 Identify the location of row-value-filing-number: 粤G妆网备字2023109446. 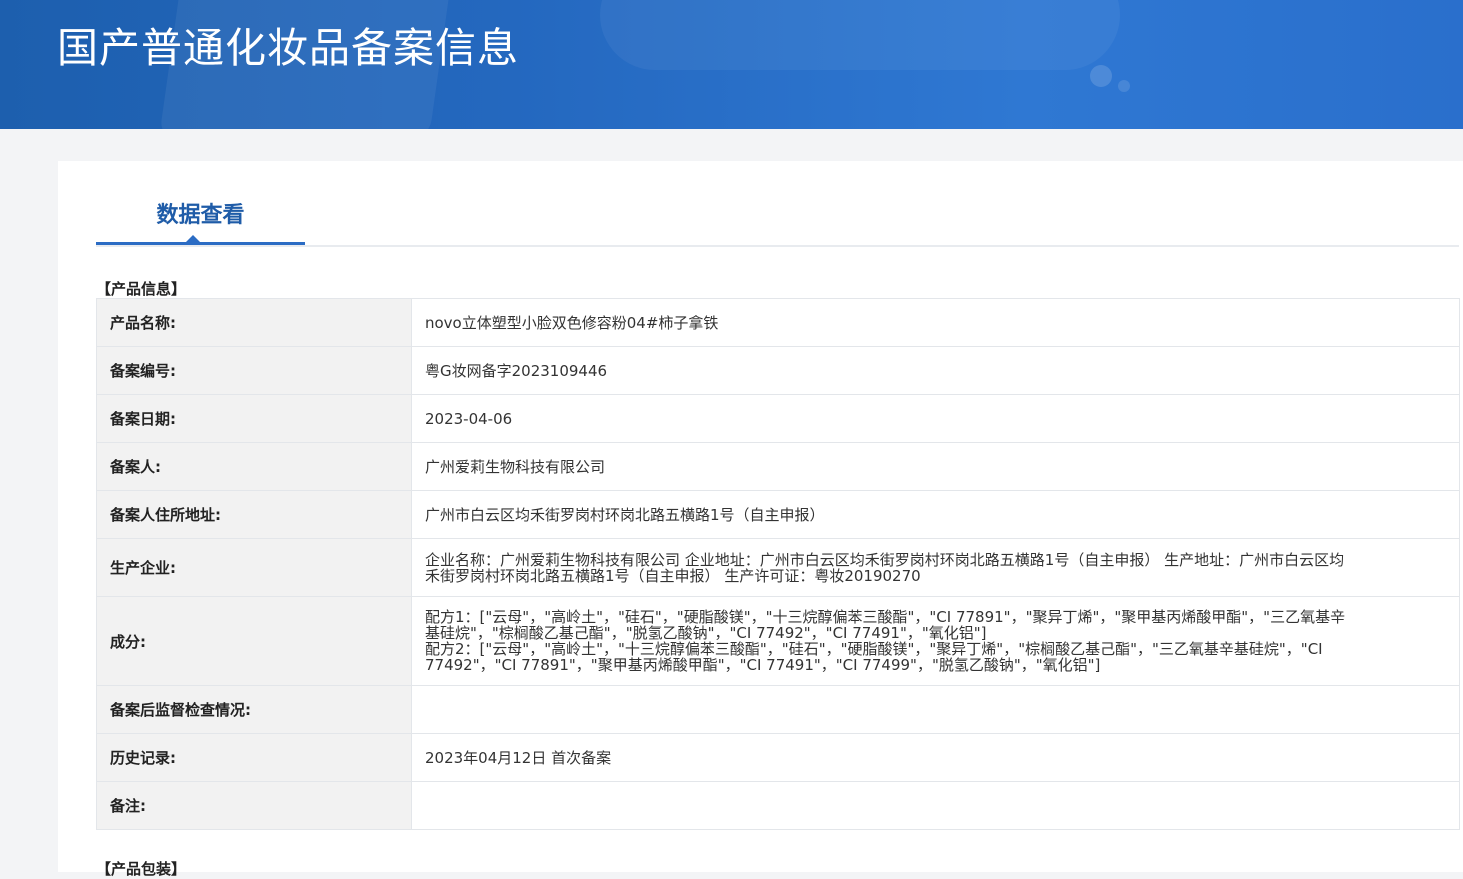
(935, 370).